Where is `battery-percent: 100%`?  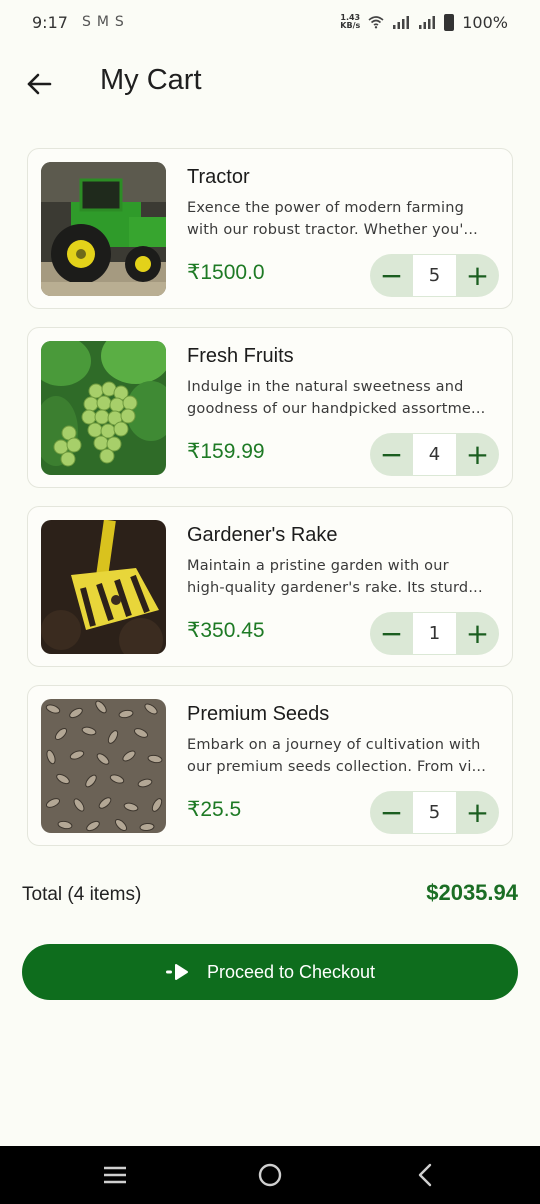
battery-percent: 100% is located at coordinates (485, 22).